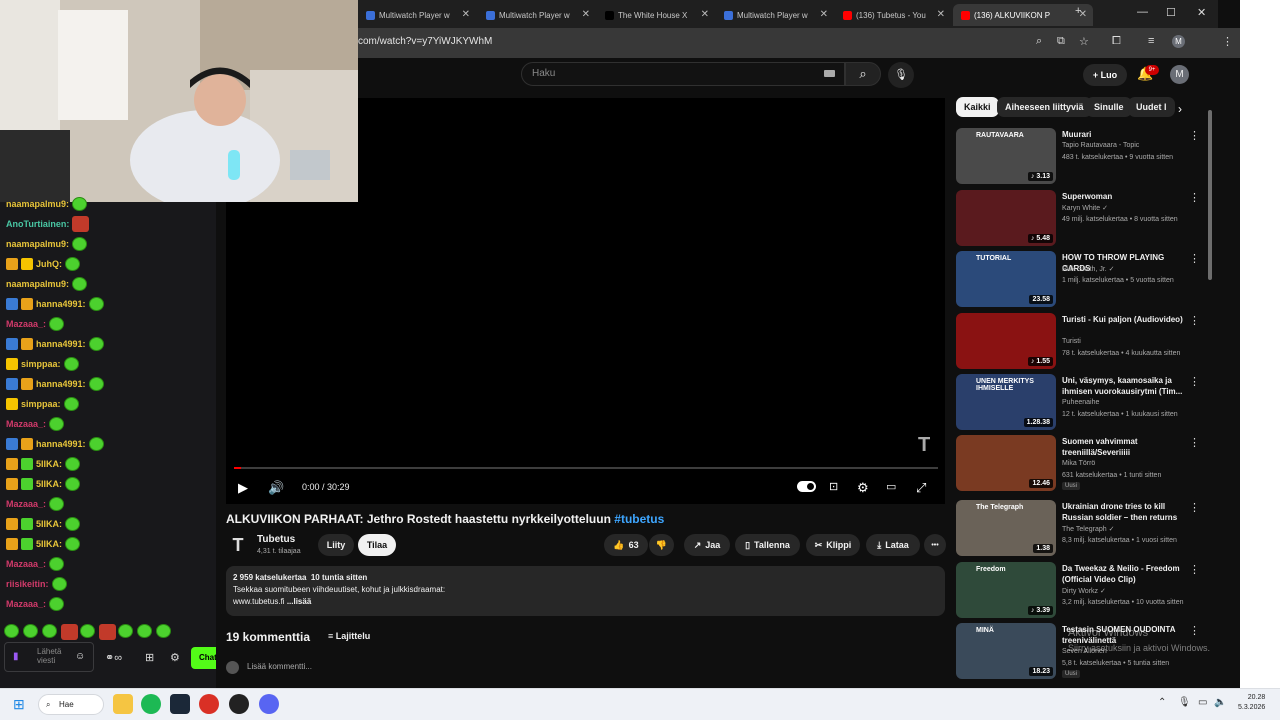 The height and width of the screenshot is (720, 1280). Describe the element at coordinates (49, 657) in the screenshot. I see `chat-input: ▮ Lähetä viesti ☺` at that location.